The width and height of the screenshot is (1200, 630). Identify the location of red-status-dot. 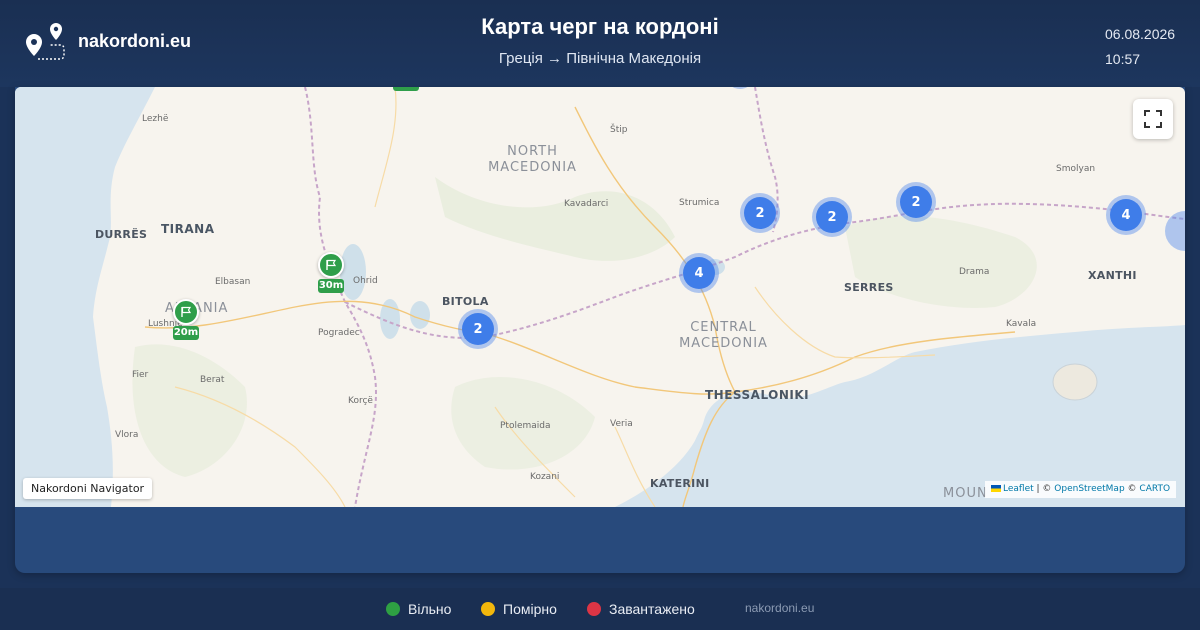
(594, 609).